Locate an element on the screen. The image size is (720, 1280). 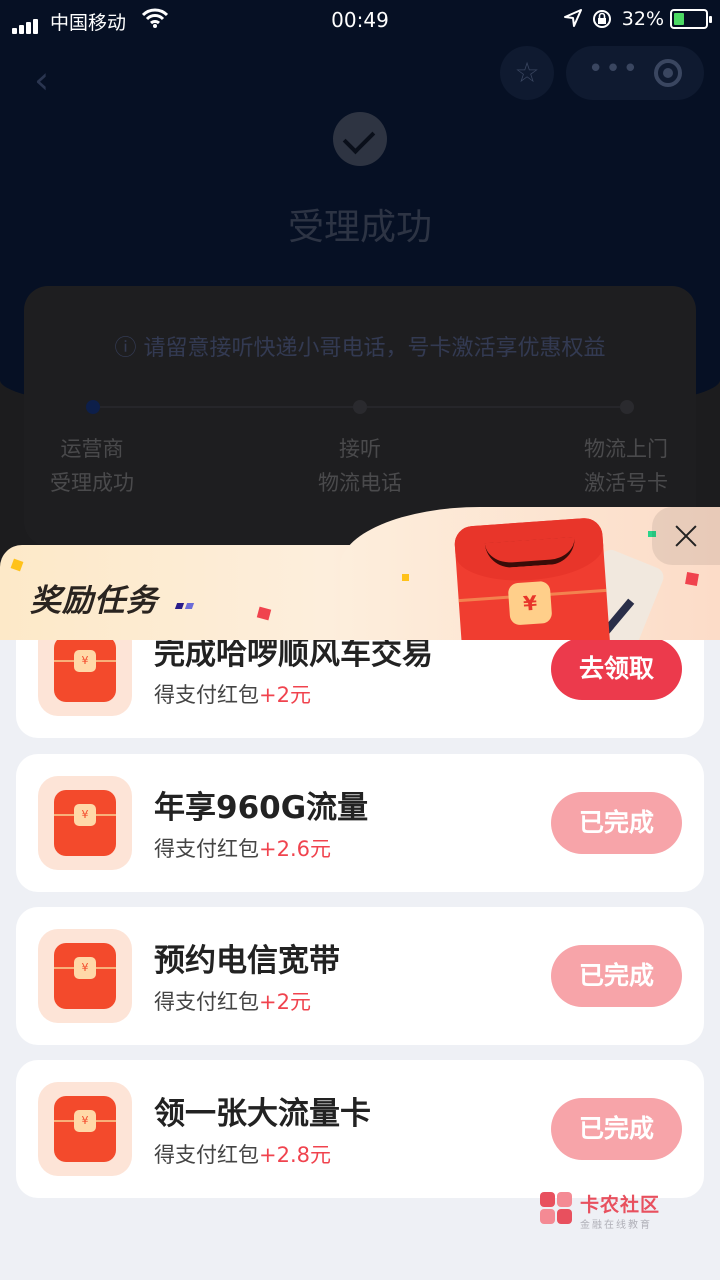
favorite-button: ☆ is located at coordinates (527, 73).